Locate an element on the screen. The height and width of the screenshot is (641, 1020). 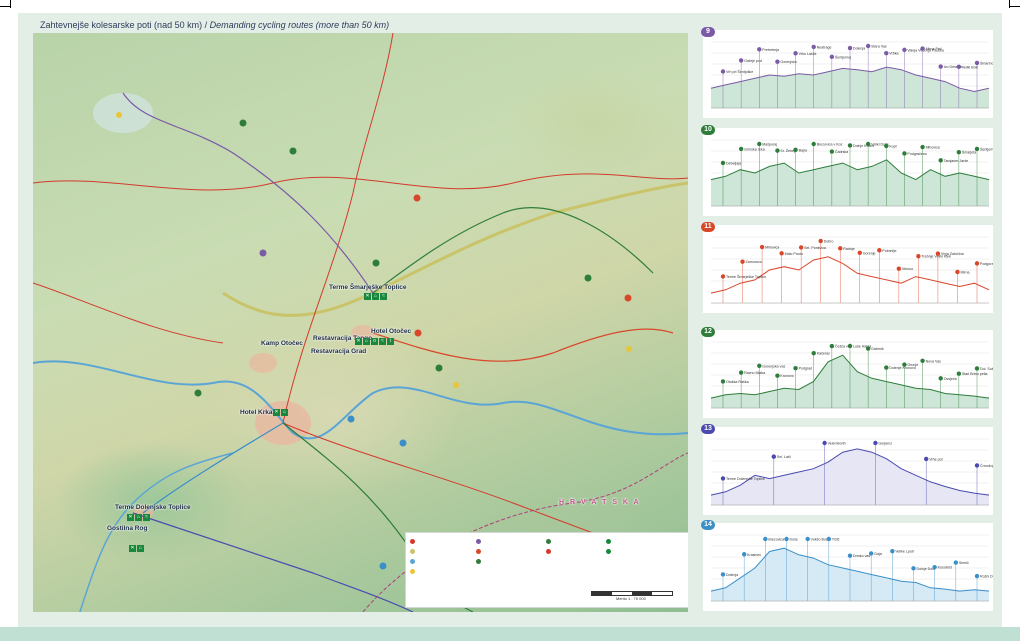
station-label: Zamurovo is located at coordinates (754, 262).